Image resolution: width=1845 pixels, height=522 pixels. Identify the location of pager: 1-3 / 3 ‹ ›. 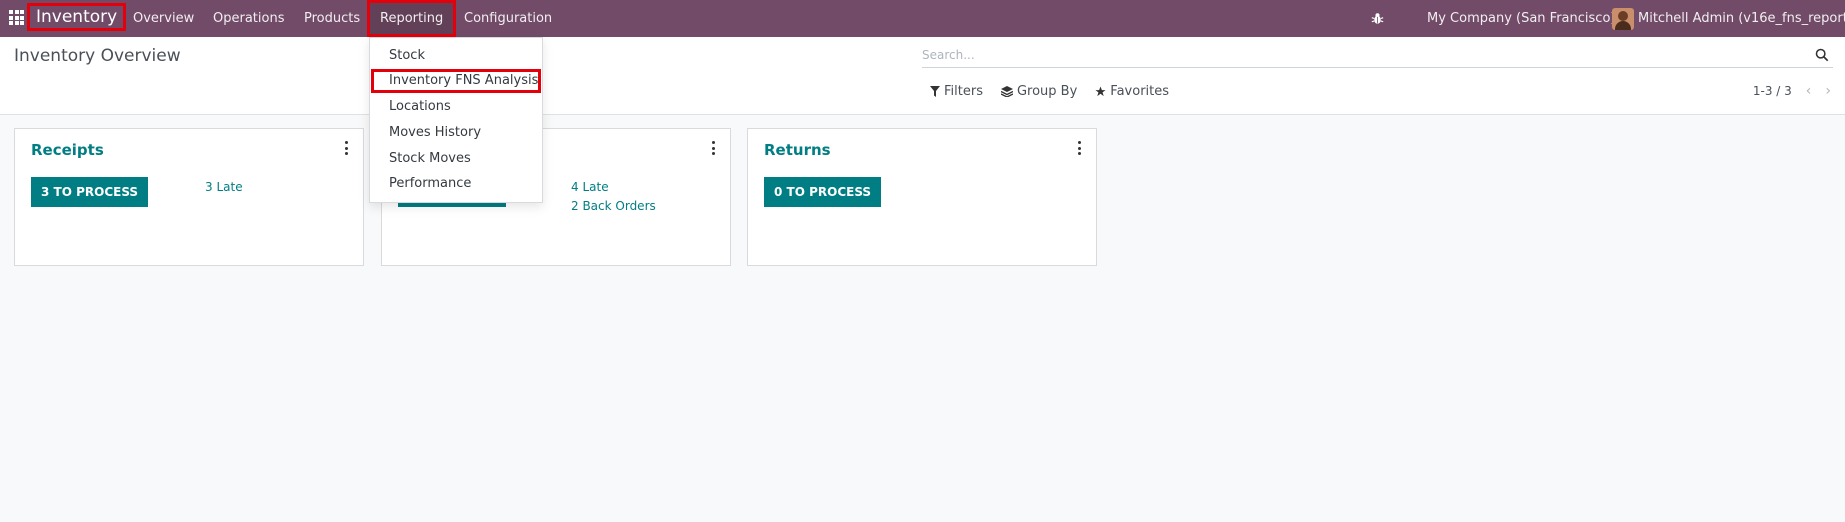
(1792, 91).